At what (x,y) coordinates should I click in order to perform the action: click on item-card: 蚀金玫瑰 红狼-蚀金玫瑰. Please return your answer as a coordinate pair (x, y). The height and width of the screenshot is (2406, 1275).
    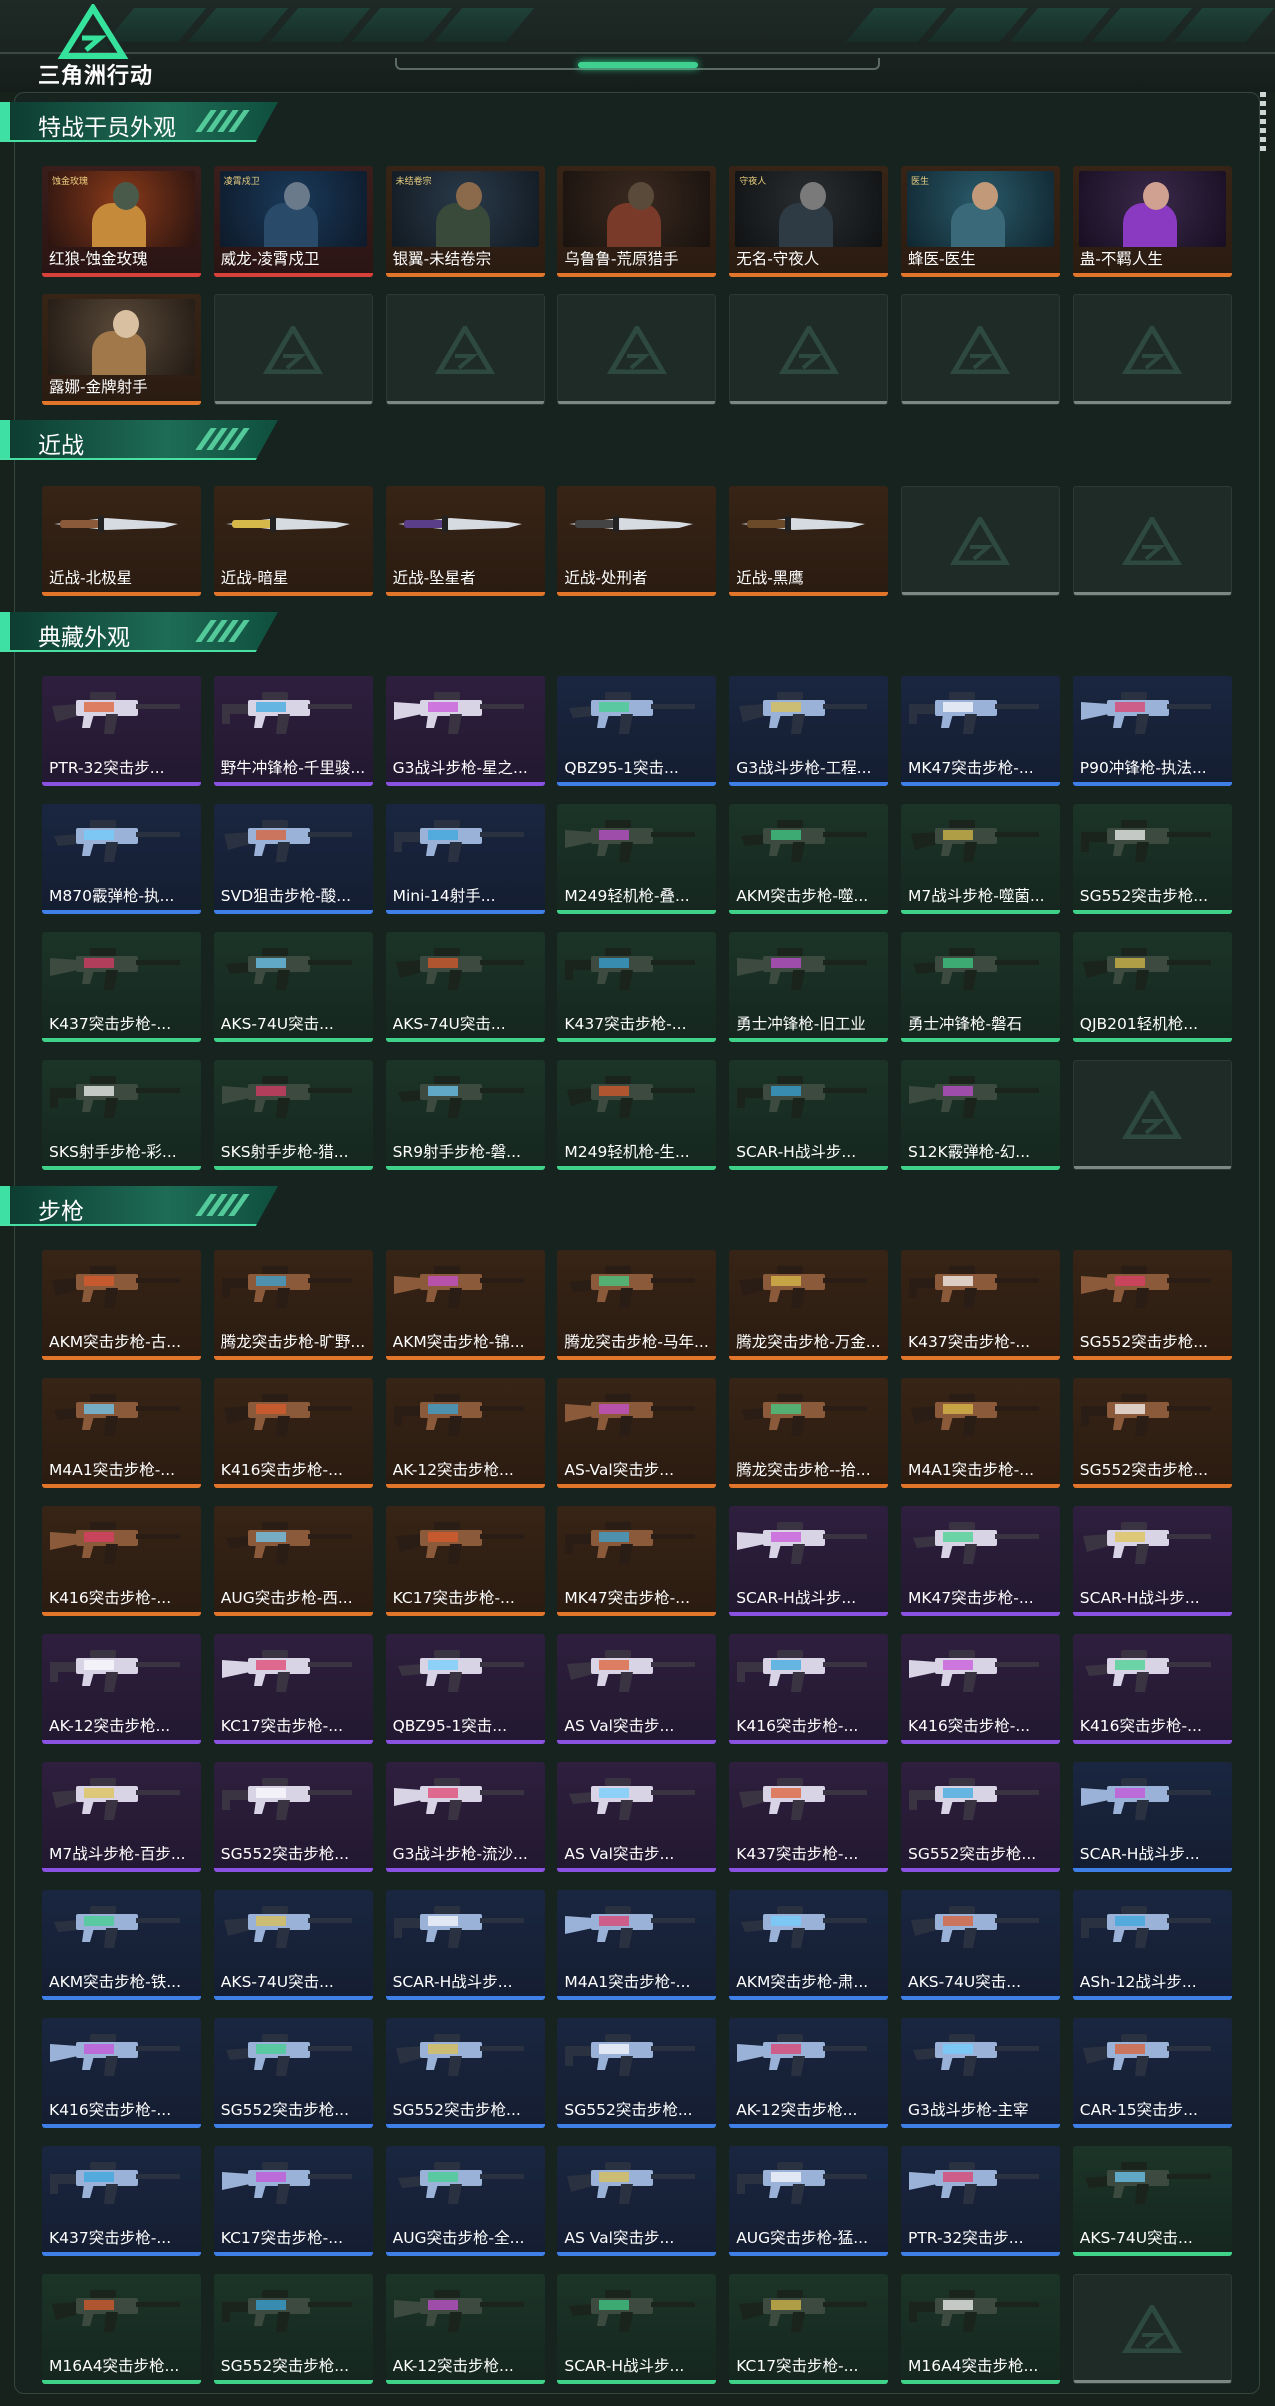
    Looking at the image, I should click on (121, 221).